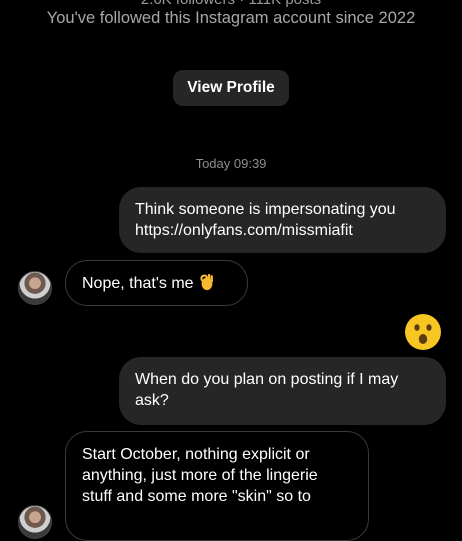 The width and height of the screenshot is (462, 541). What do you see at coordinates (282, 230) in the screenshot?
I see `message-link: https://onlyfans.com/missmiafit` at bounding box center [282, 230].